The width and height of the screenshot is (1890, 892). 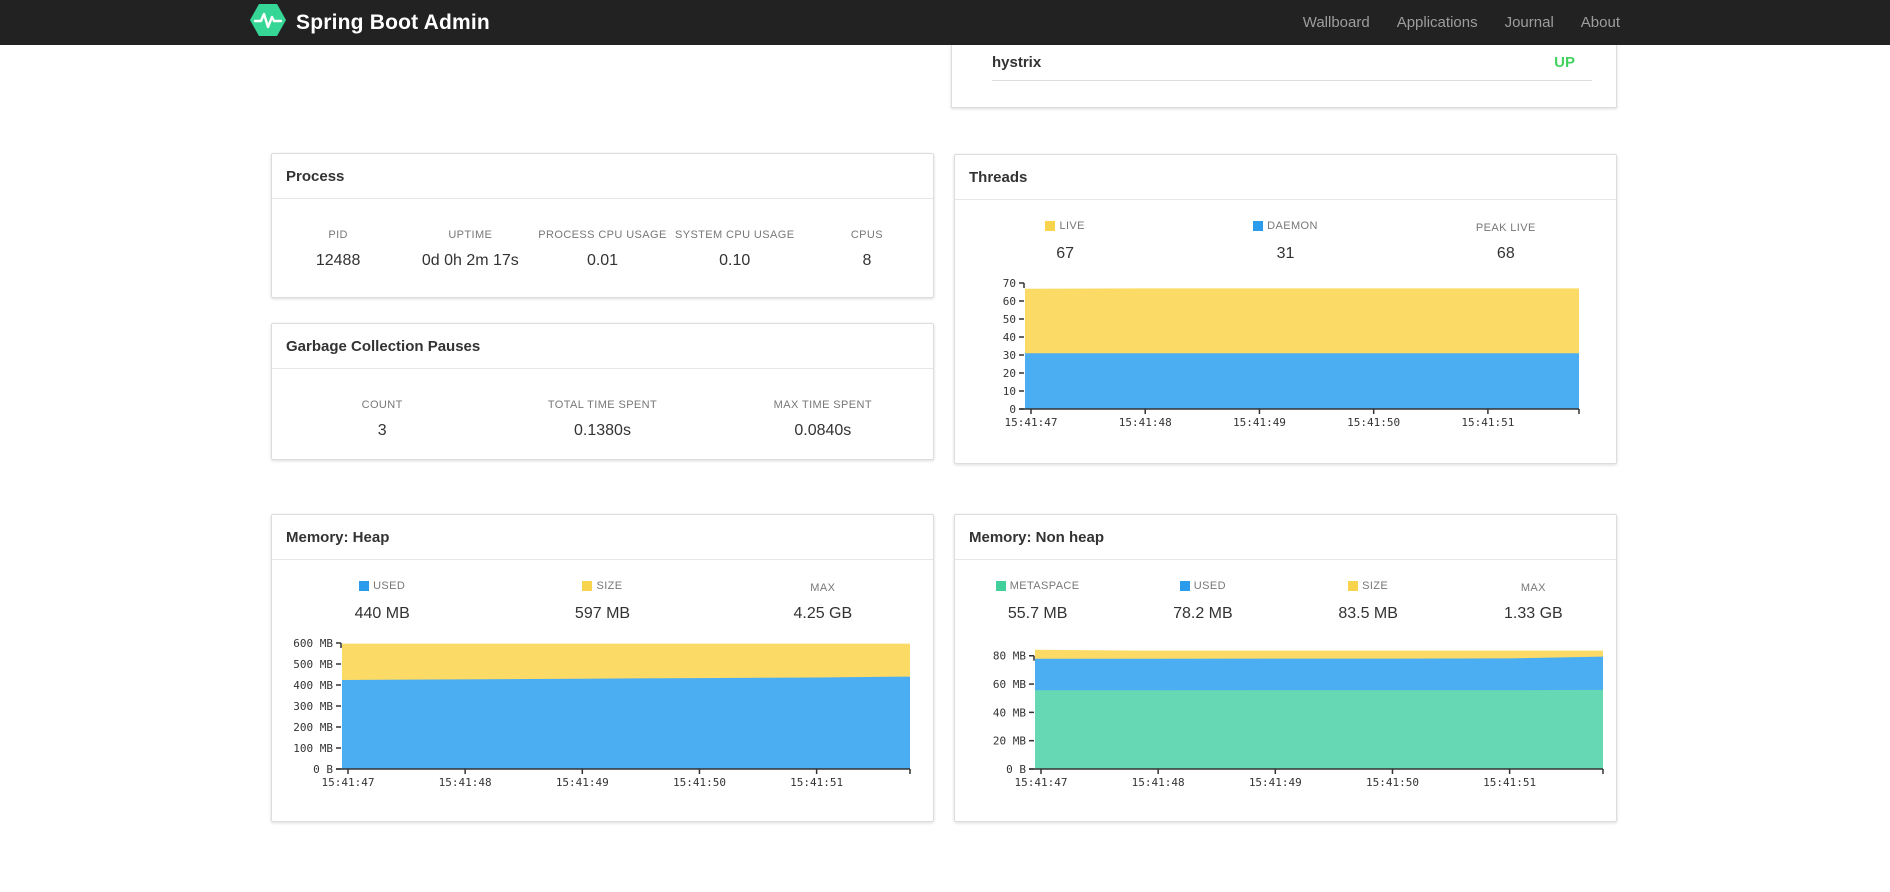 I want to click on legend-label: LIVE, so click(x=1072, y=226).